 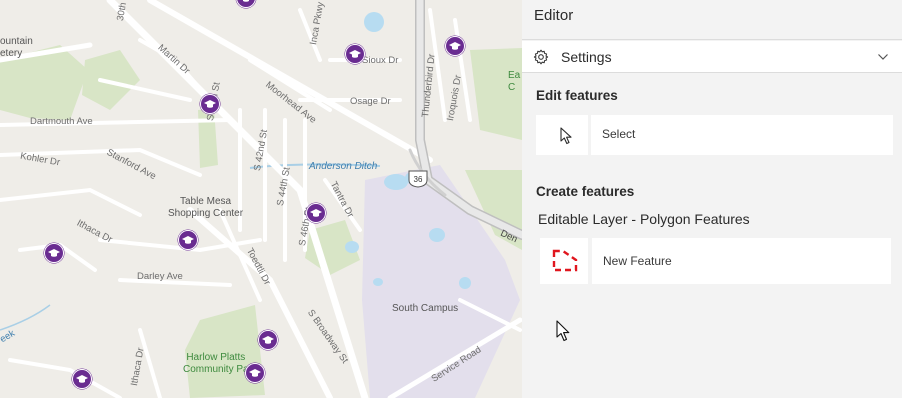 I want to click on street-label: Dartmouth Ave, so click(x=61, y=121).